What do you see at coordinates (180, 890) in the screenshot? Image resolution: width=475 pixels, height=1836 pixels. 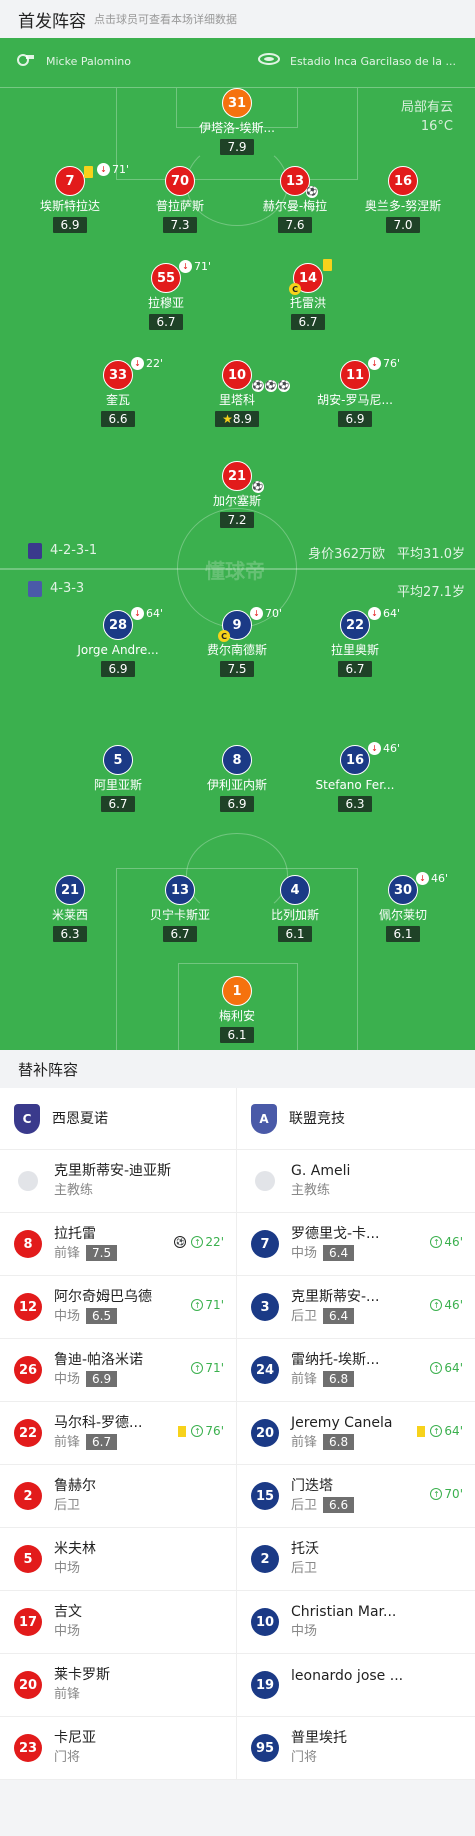 I see `player-number: 13` at bounding box center [180, 890].